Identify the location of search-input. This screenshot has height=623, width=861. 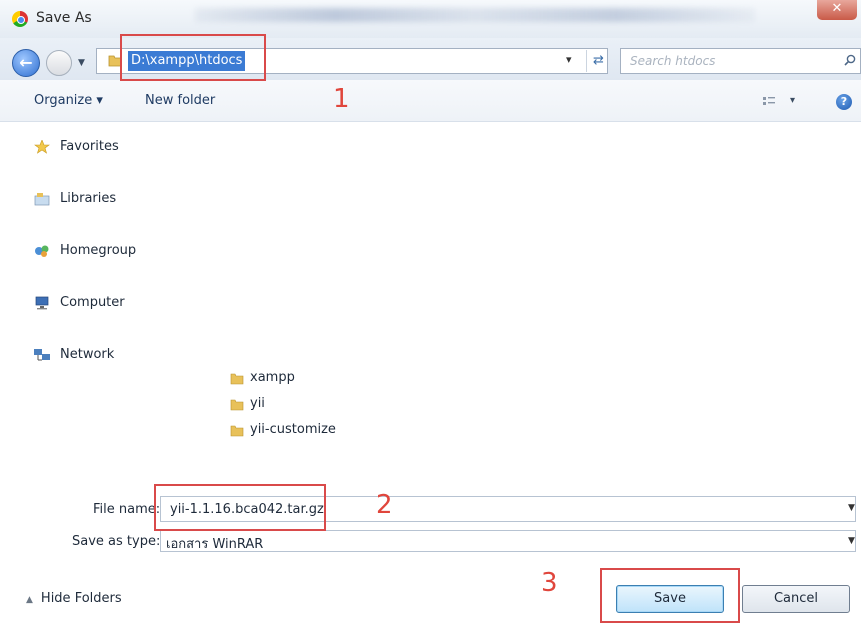
(730, 61).